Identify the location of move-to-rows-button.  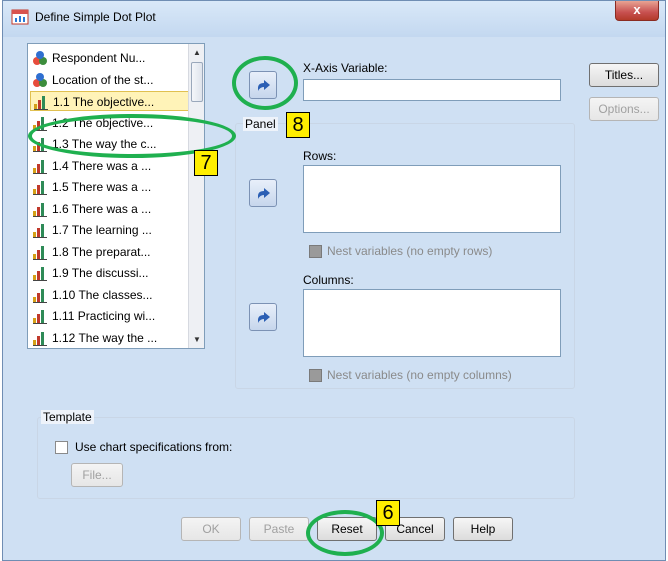
(263, 193).